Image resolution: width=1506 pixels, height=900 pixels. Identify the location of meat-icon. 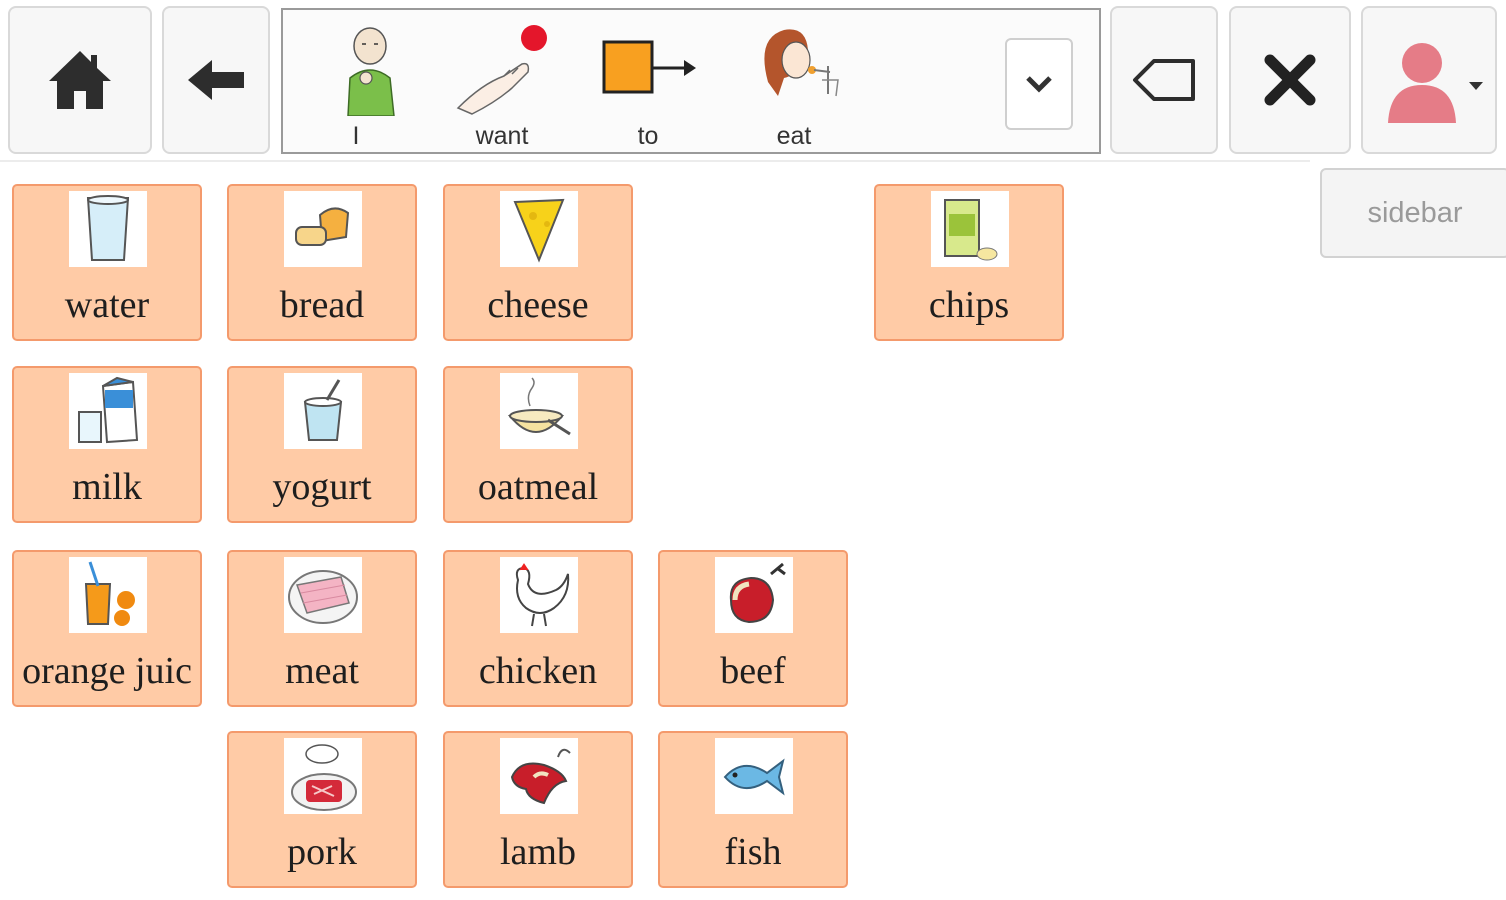
(323, 595).